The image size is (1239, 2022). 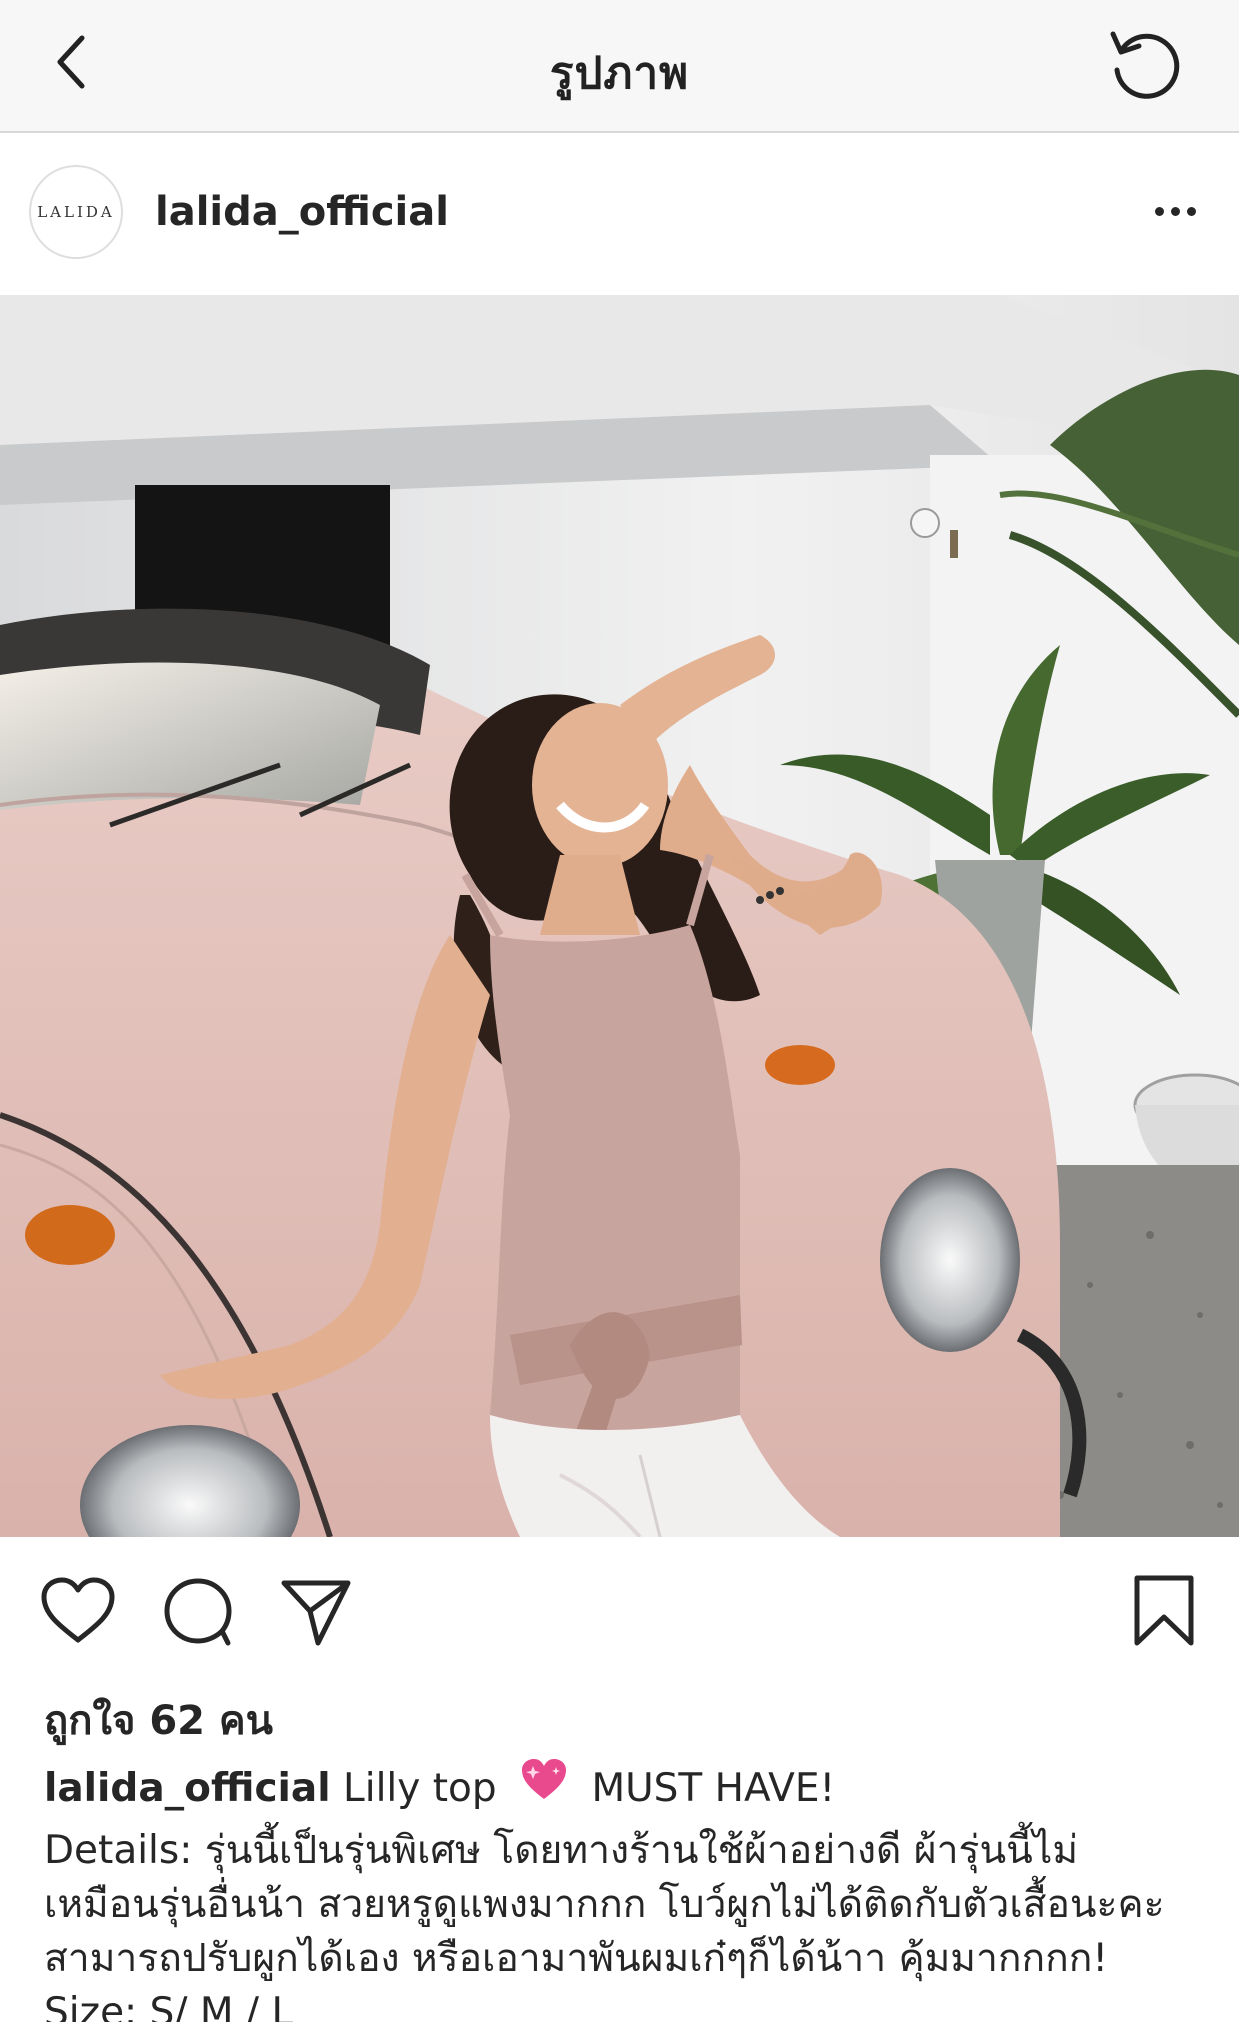 I want to click on refresh-button, so click(x=1146, y=65).